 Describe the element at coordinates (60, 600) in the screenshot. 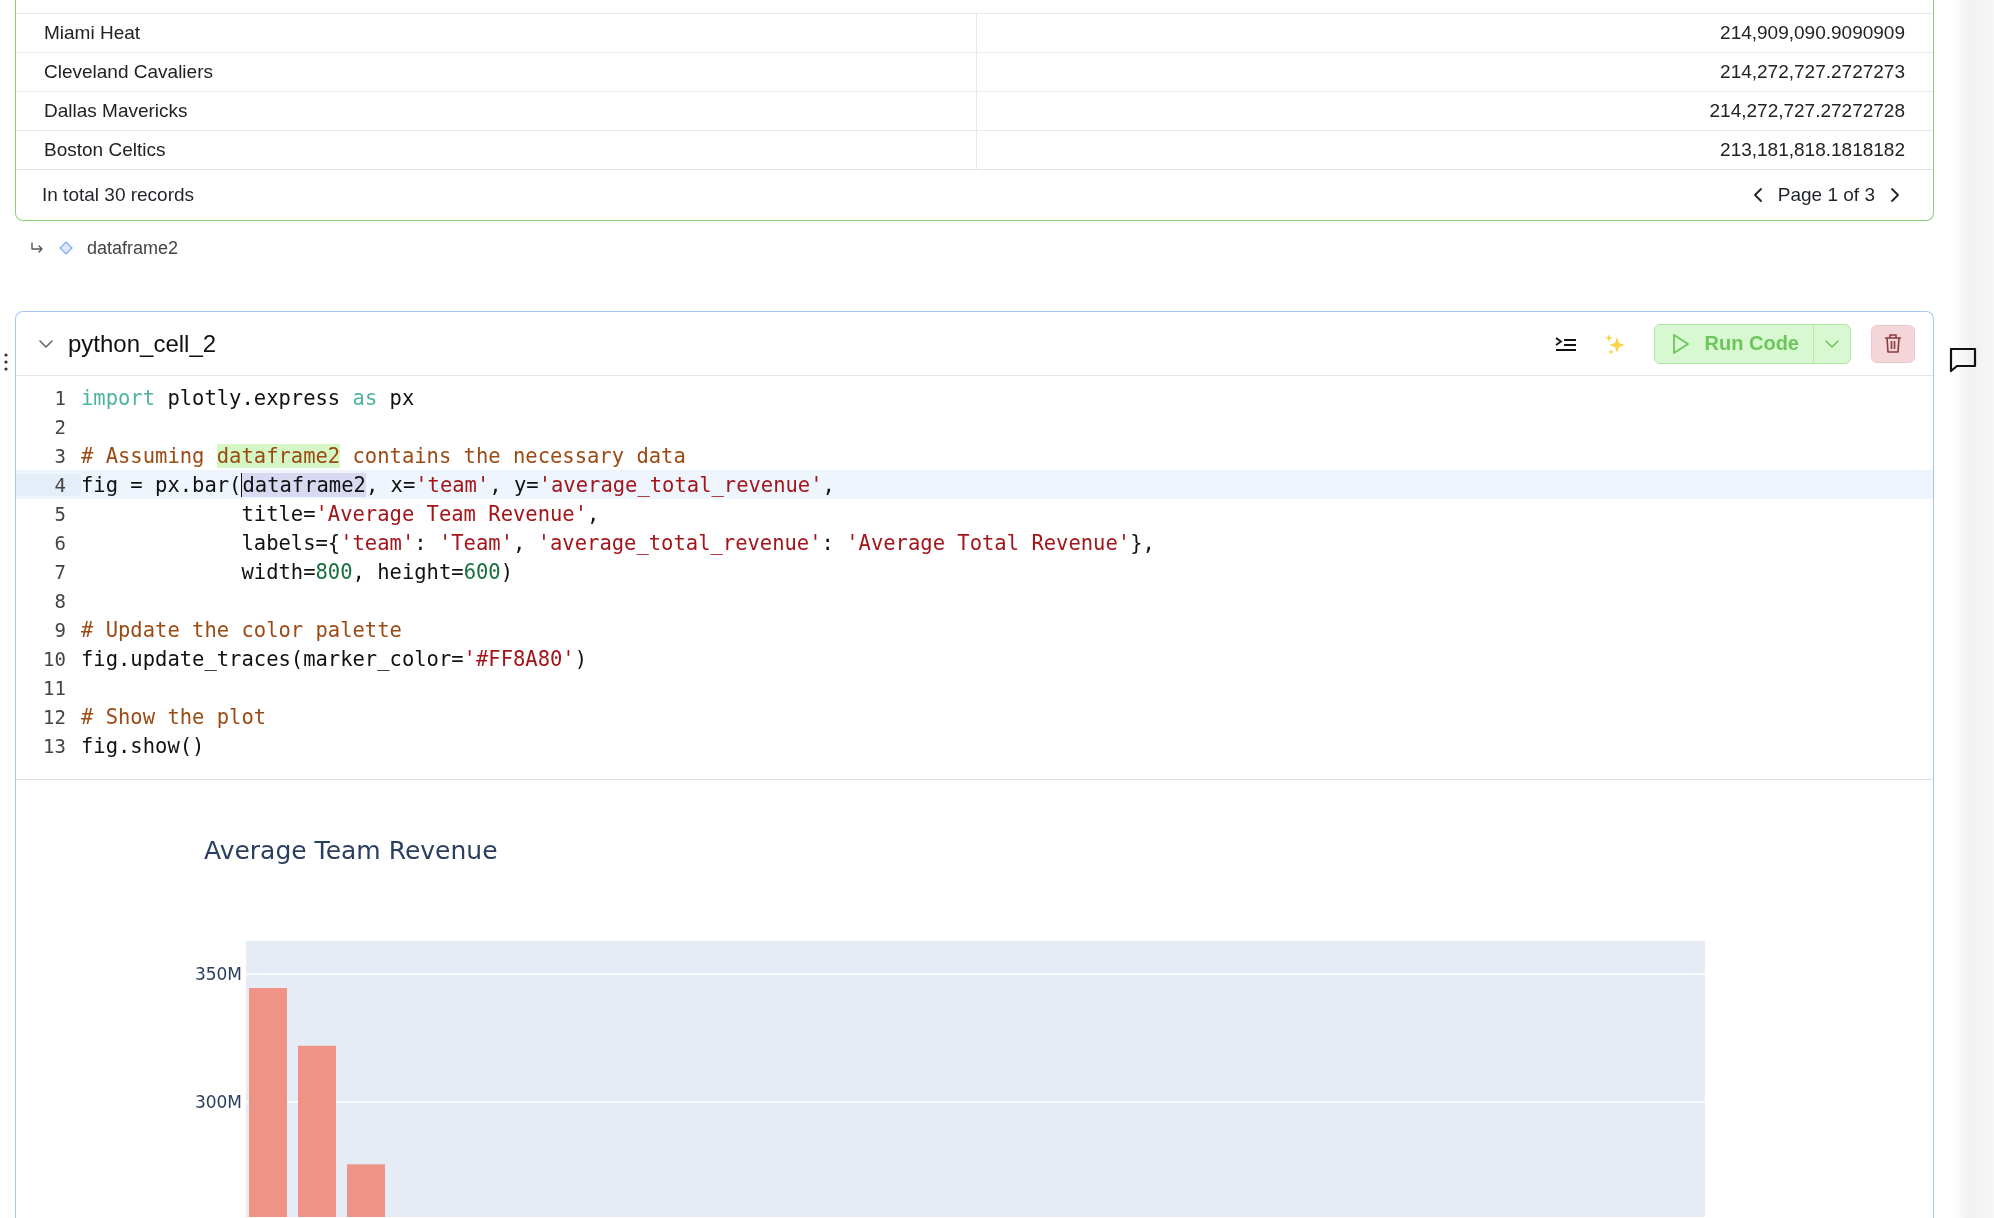

I see `line-number: 8` at that location.